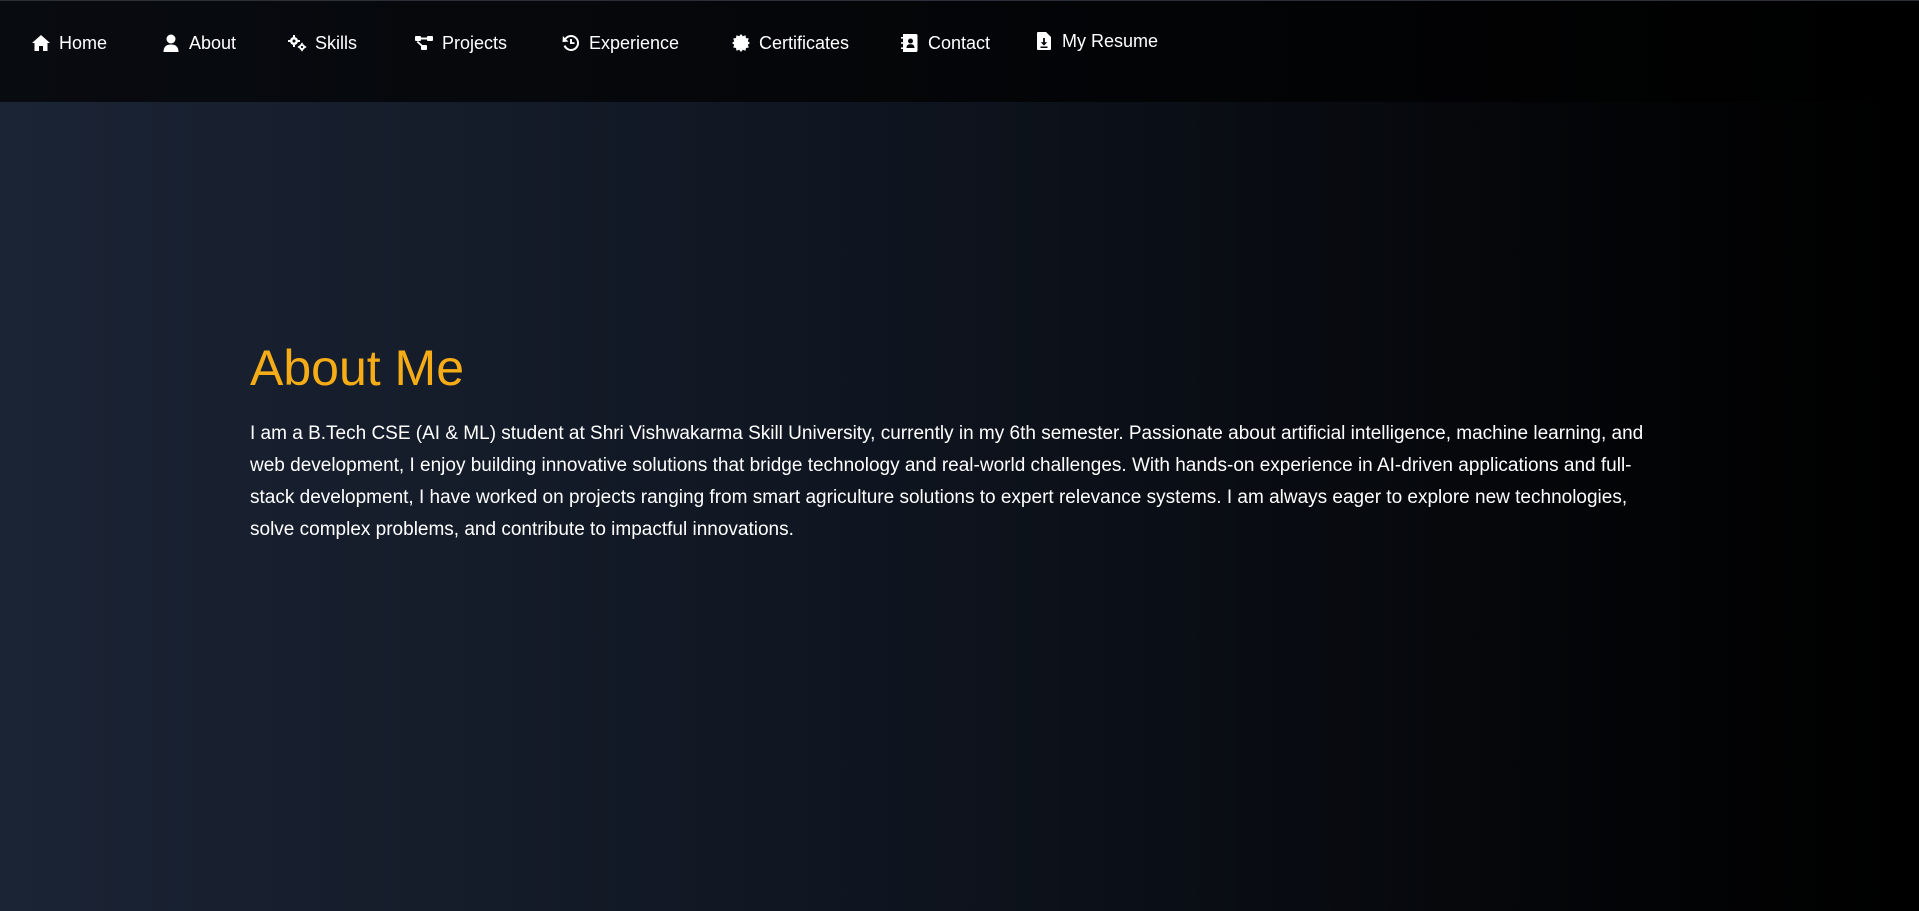  I want to click on home-icon, so click(41, 43).